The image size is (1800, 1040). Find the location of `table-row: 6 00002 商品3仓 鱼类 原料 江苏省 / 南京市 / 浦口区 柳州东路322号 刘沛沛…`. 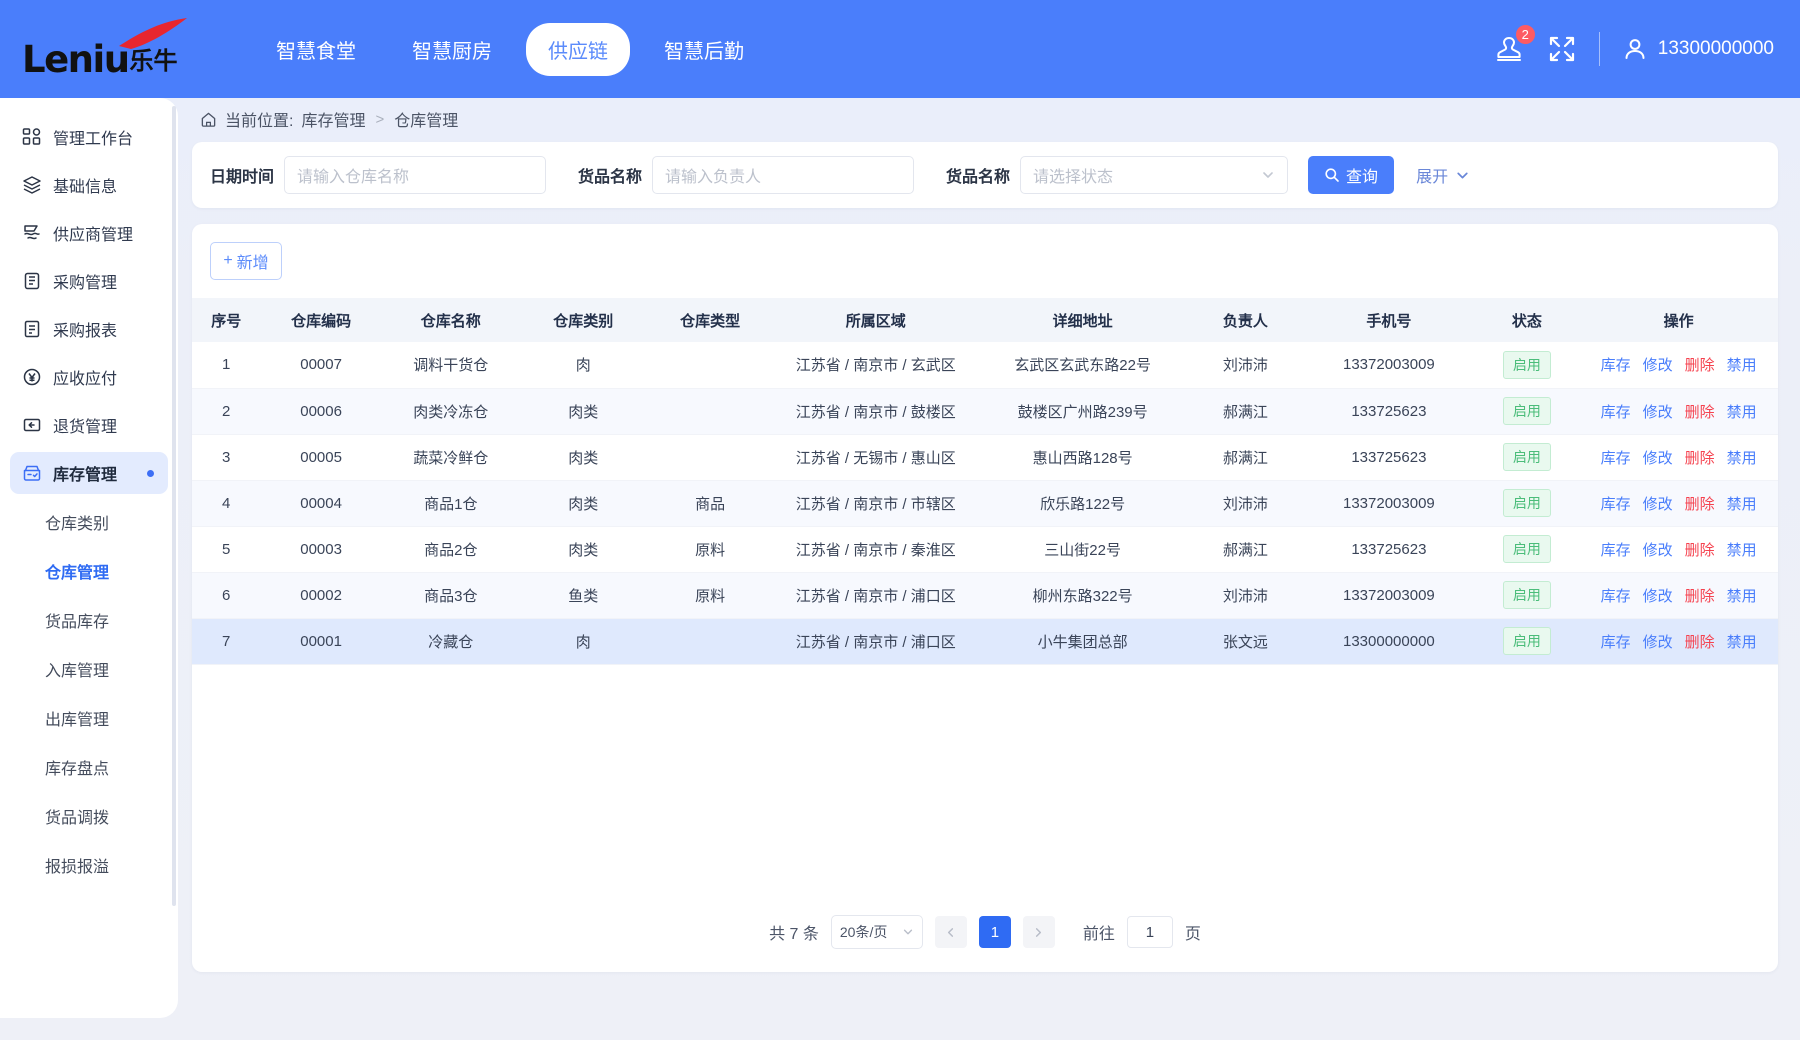

table-row: 6 00002 商品3仓 鱼类 原料 江苏省 / 南京市 / 浦口区 柳州东路322号 刘沛沛… is located at coordinates (985, 595).